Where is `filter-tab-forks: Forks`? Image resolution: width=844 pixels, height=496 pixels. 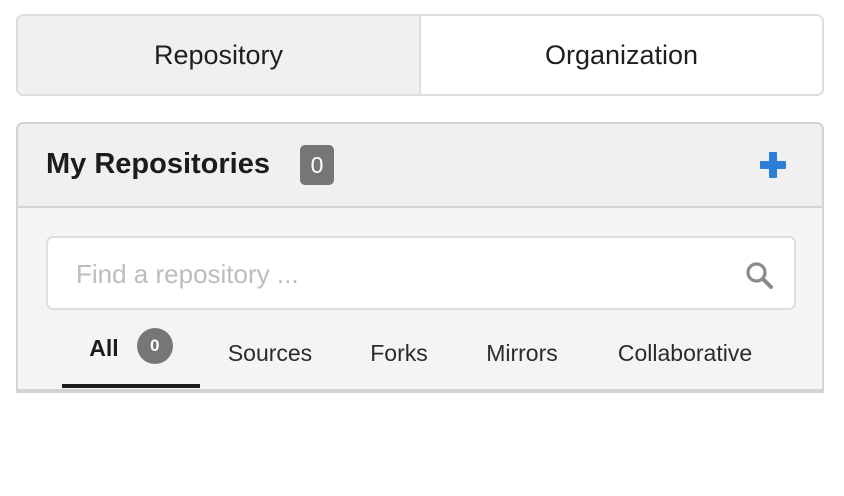
filter-tab-forks: Forks is located at coordinates (399, 353).